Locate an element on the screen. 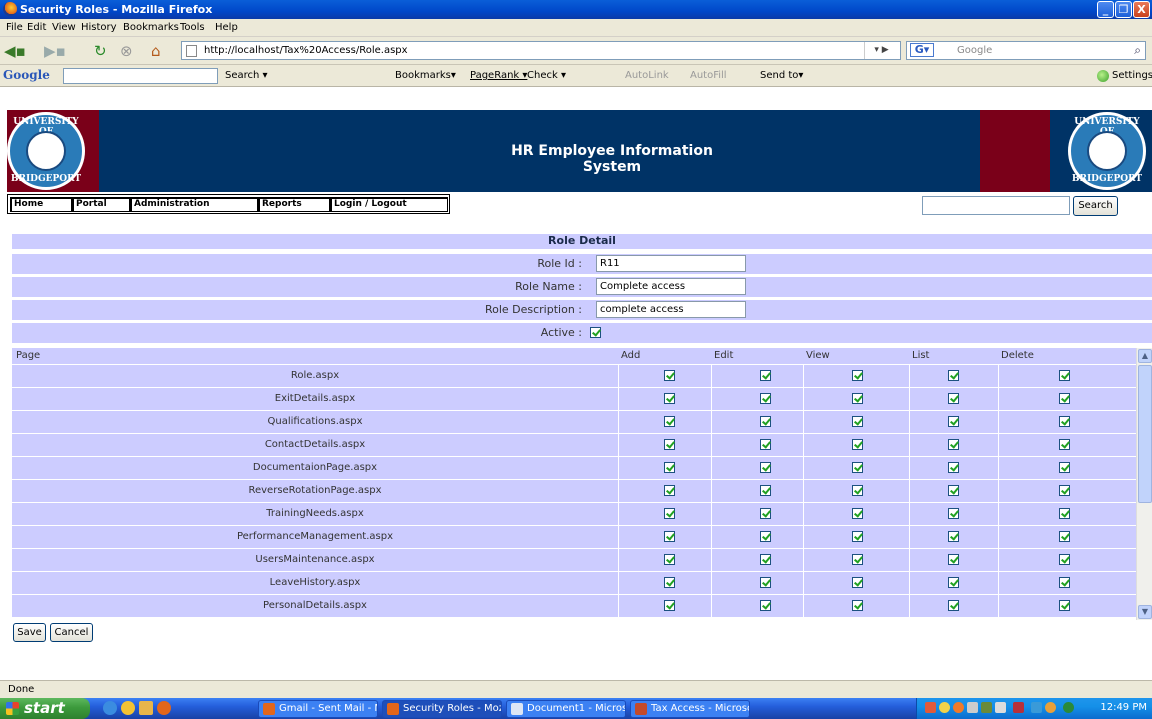  site-search-input is located at coordinates (996, 205).